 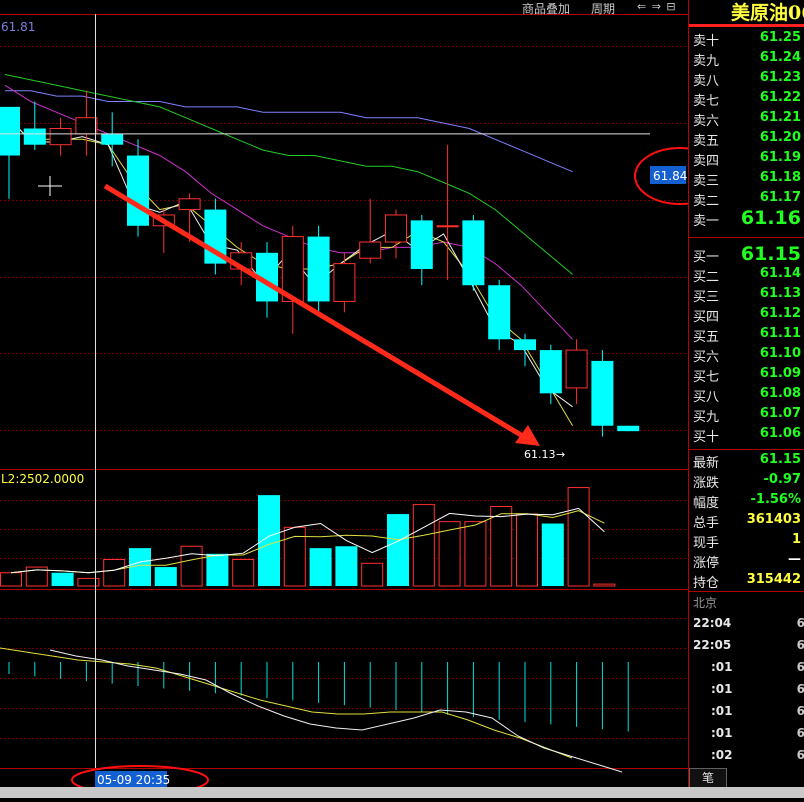 I want to click on buy-row-label: 买十, so click(x=706, y=437).